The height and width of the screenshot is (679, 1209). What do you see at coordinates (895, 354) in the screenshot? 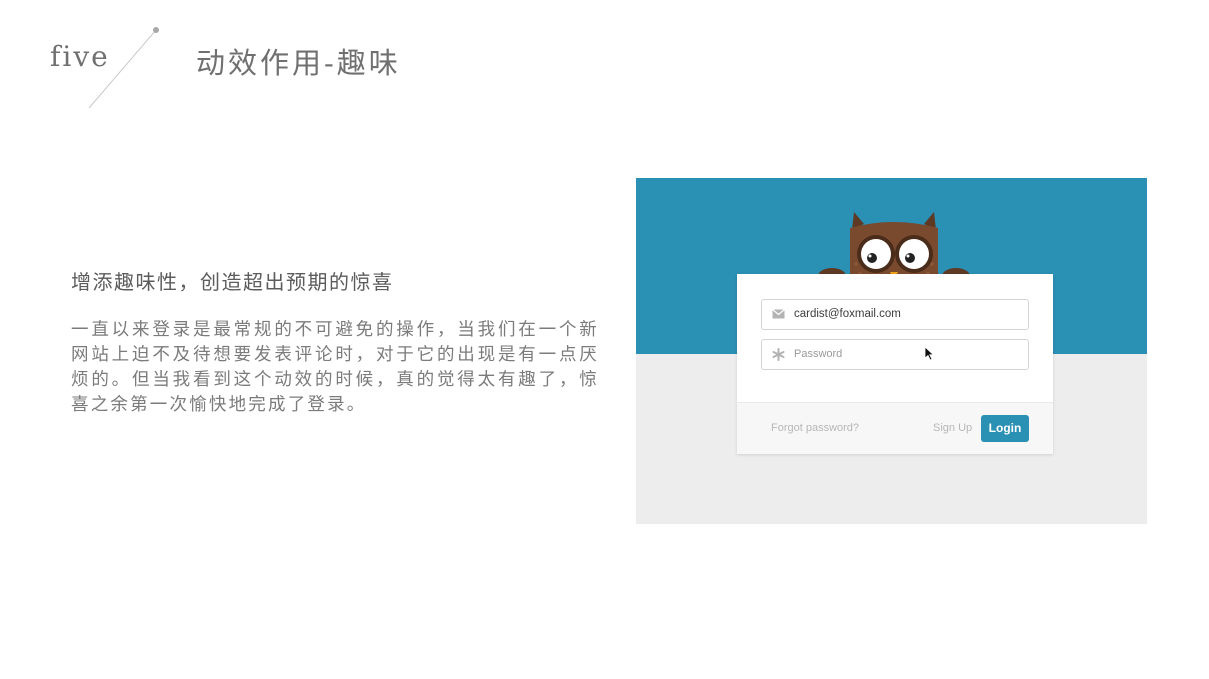
I see `password-field: Password` at bounding box center [895, 354].